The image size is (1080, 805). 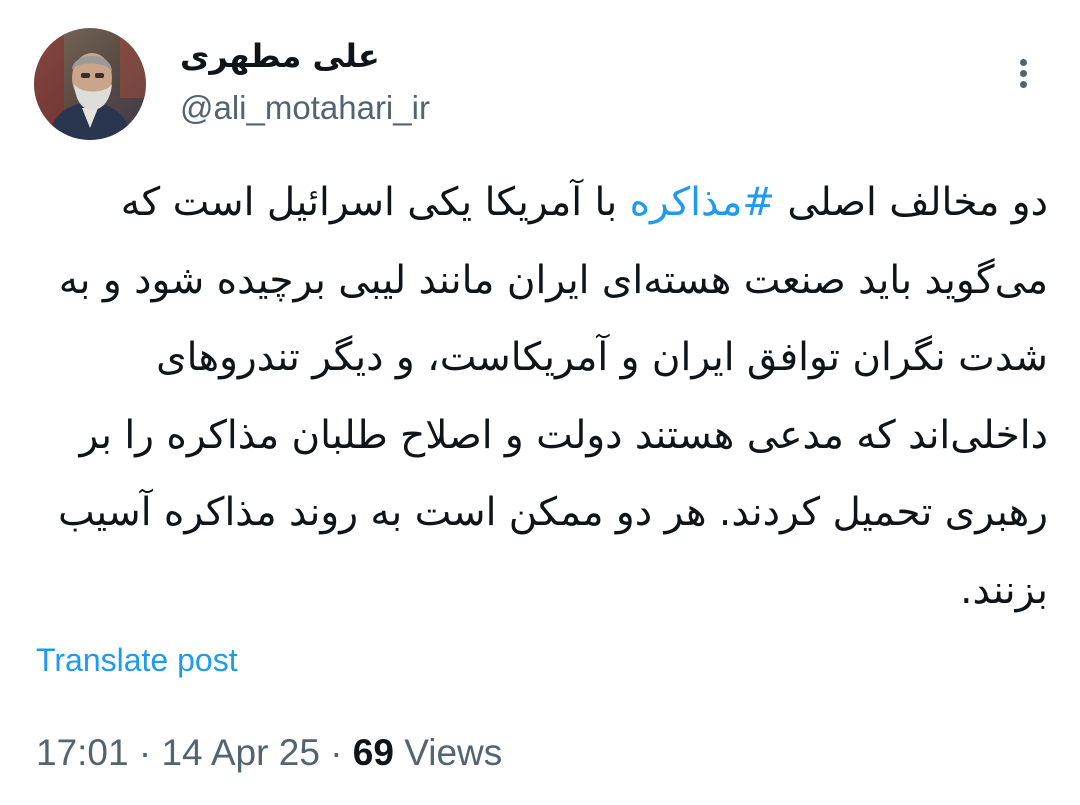 I want to click on avatar-photo, so click(x=90, y=84).